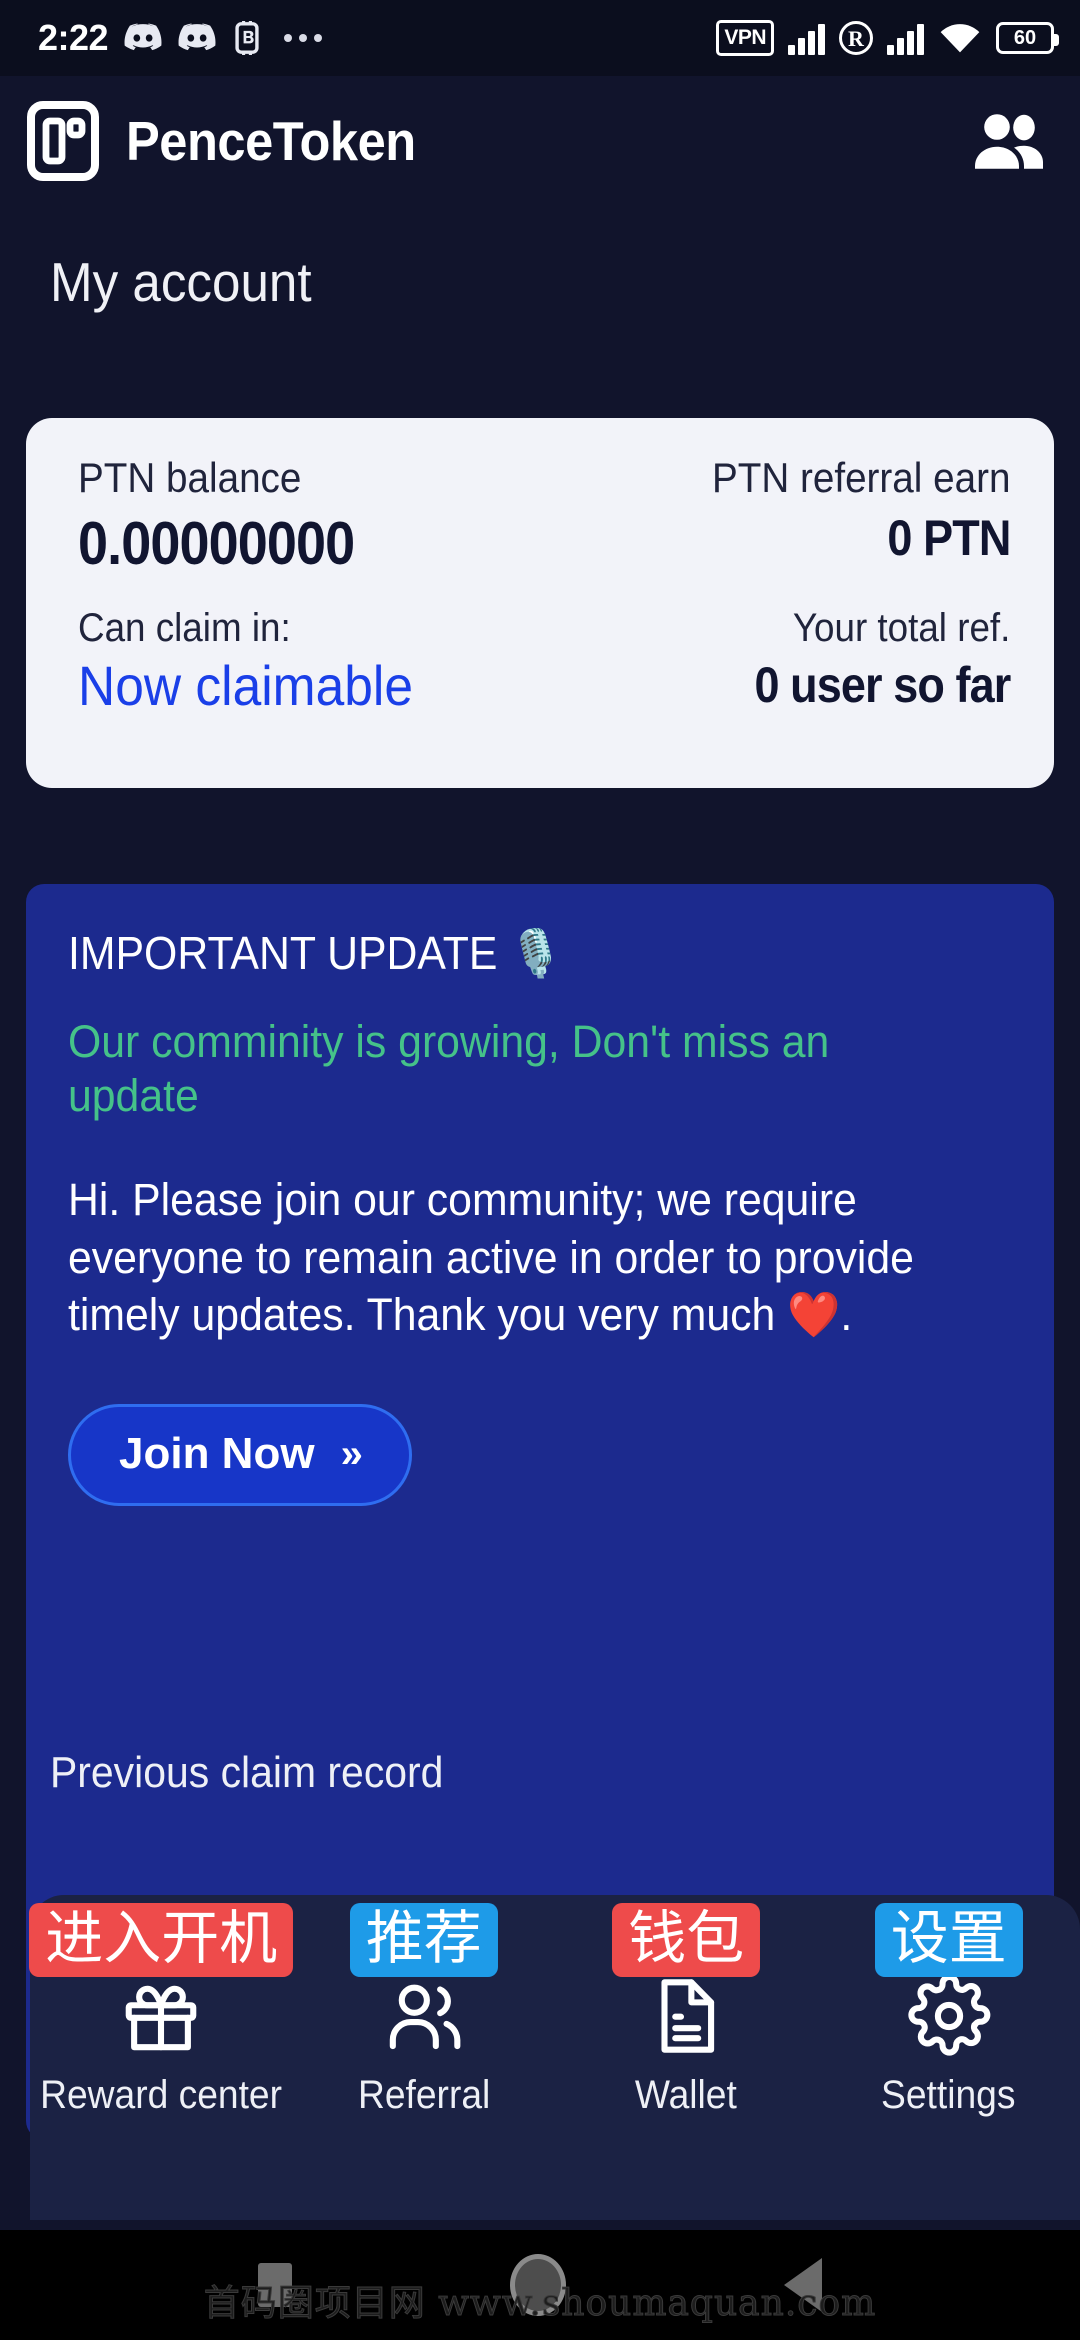  I want to click on status-bar-left: 2:22, so click(180, 38).